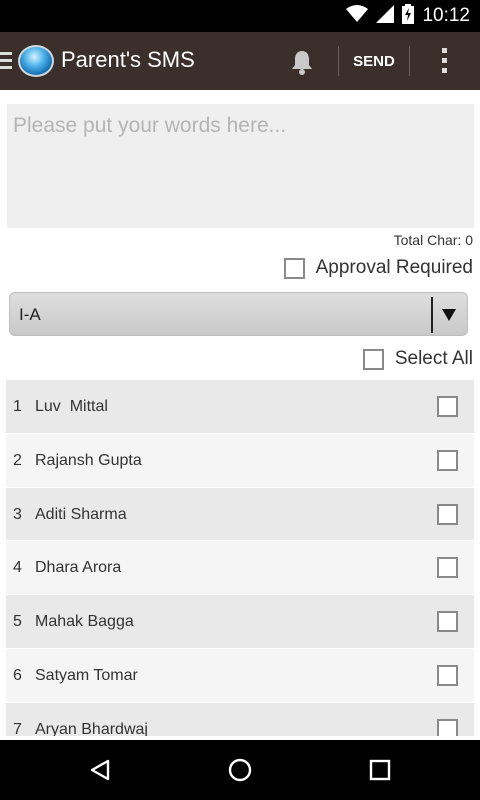 The image size is (480, 800). Describe the element at coordinates (238, 314) in the screenshot. I see `class-selector: I-A` at that location.